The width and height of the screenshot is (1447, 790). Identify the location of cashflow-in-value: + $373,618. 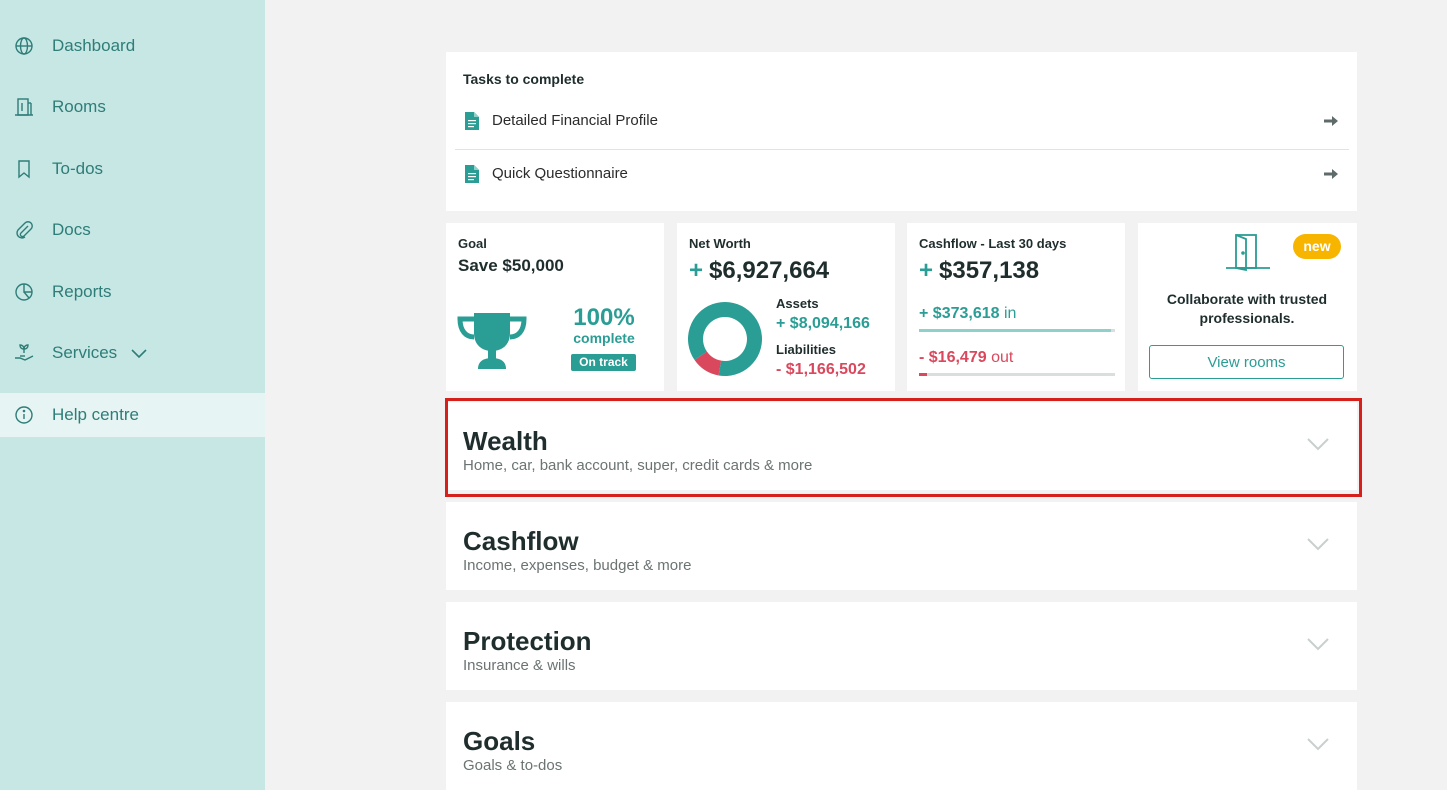
(959, 313).